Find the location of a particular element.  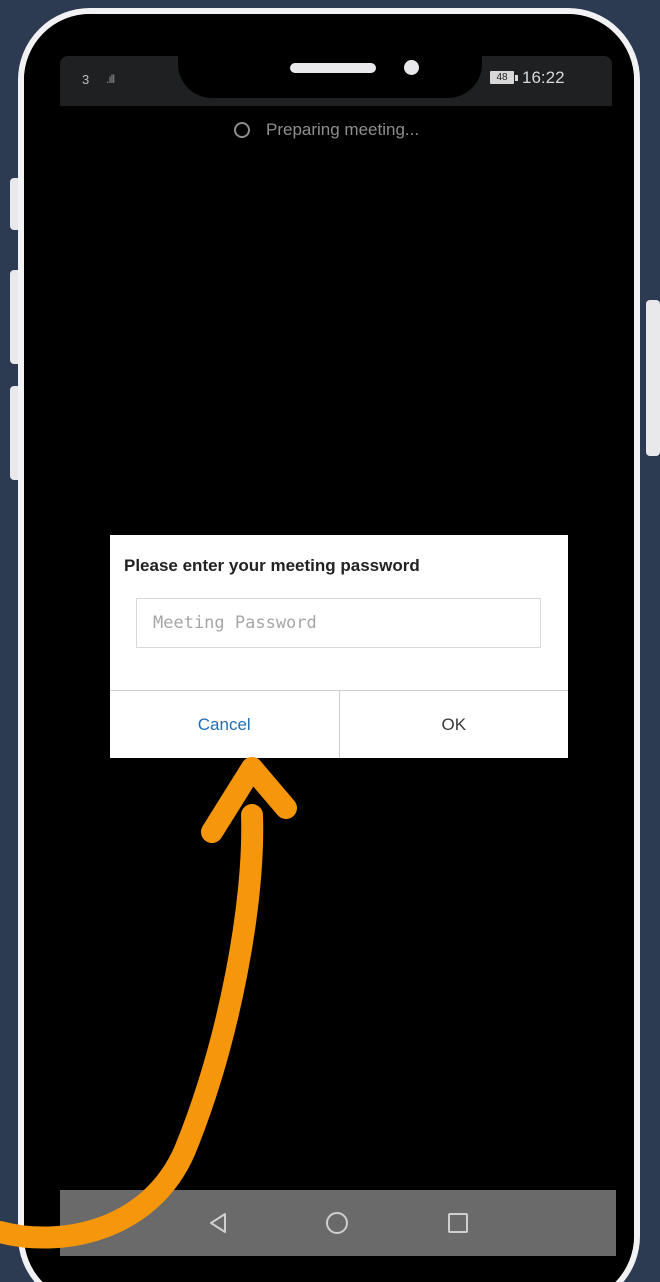

battery-icon: 48 is located at coordinates (502, 77).